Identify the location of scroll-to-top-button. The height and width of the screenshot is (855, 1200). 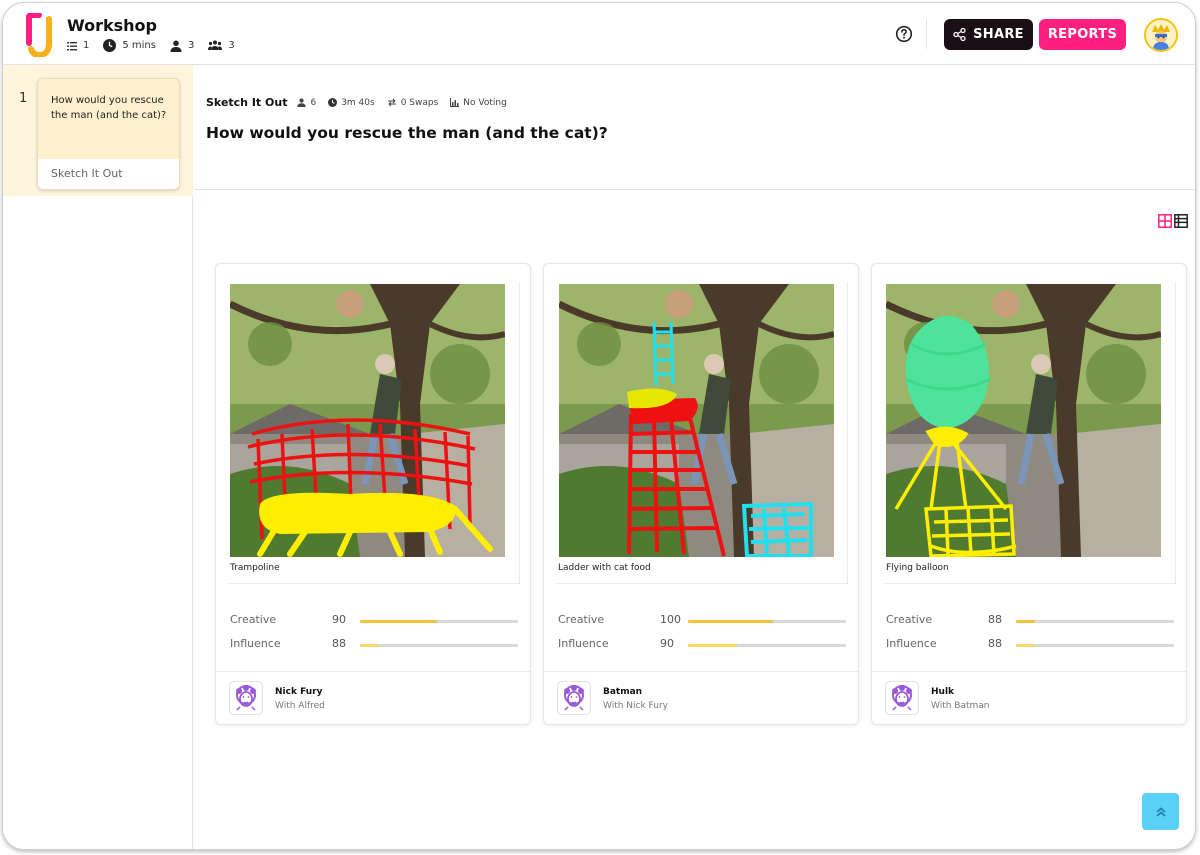
(1160, 811).